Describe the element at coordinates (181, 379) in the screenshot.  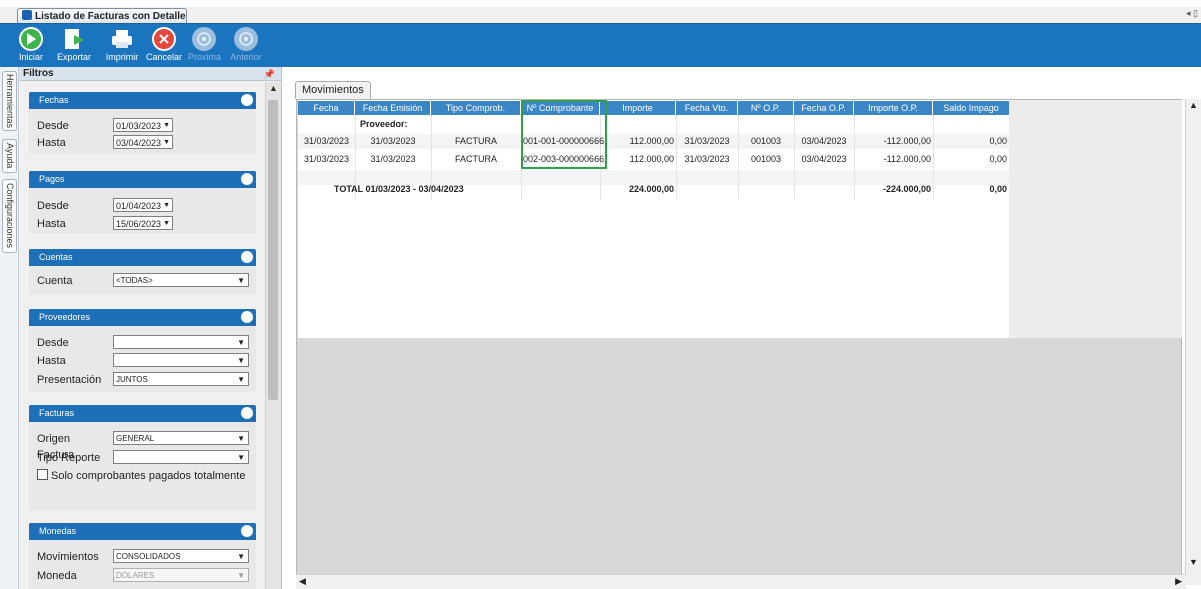
I see `presentacion-select: JUNTOS ▼` at that location.